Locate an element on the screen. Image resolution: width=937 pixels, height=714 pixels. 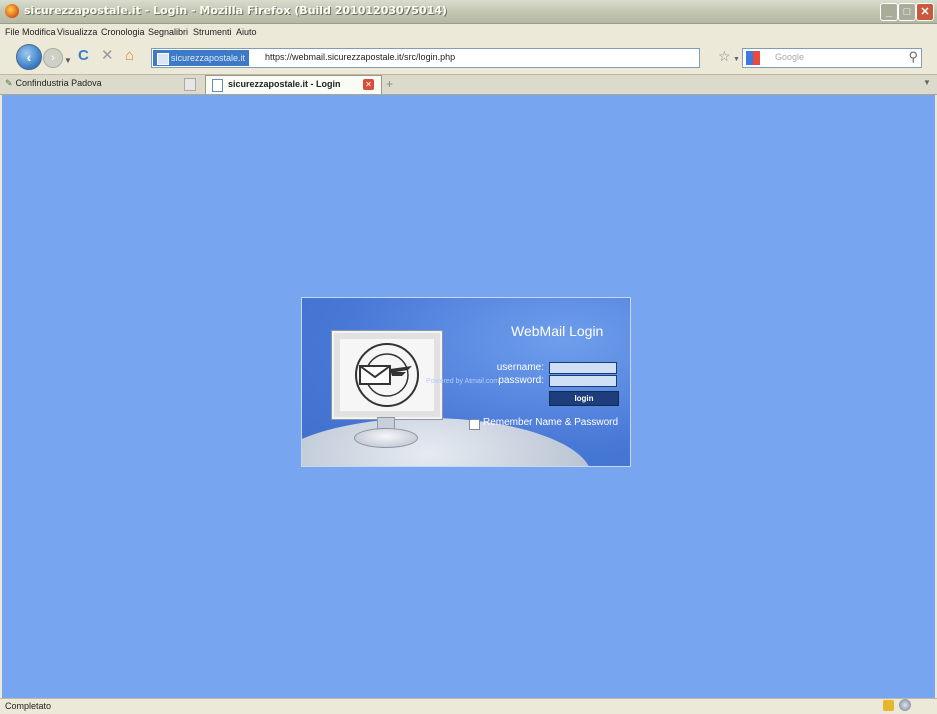
site-identity-button: sicurezzapostale.it is located at coordinates (201, 58).